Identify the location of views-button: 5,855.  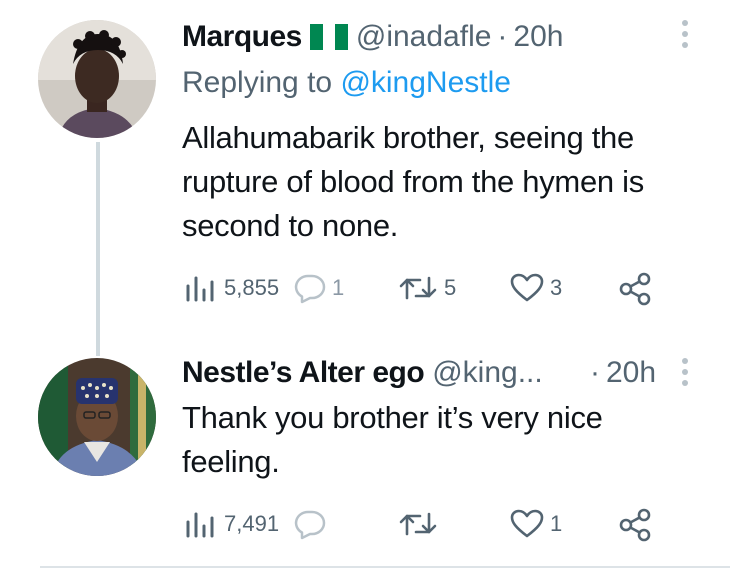
(231, 288).